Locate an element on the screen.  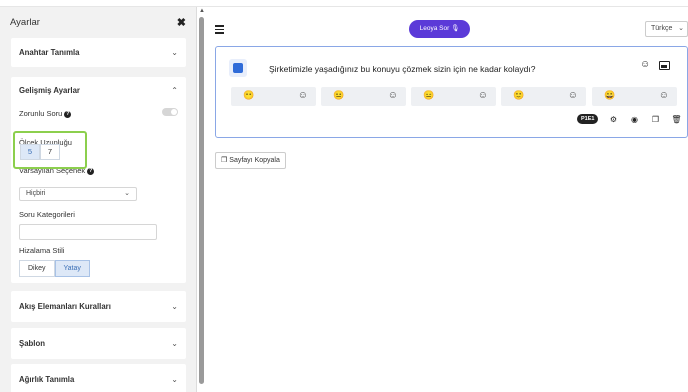
copy-page-button: ❐ Sayfayı Kopyala is located at coordinates (250, 160).